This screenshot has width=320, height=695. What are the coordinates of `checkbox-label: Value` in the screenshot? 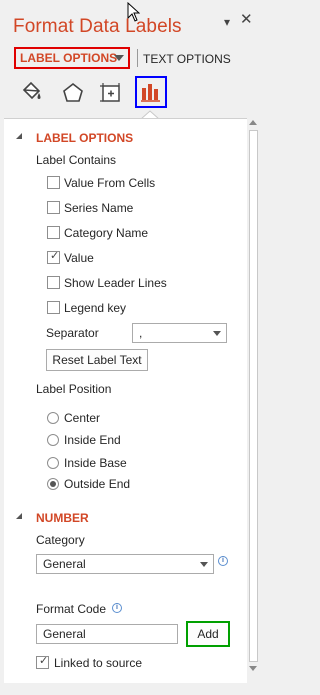 It's located at (79, 258).